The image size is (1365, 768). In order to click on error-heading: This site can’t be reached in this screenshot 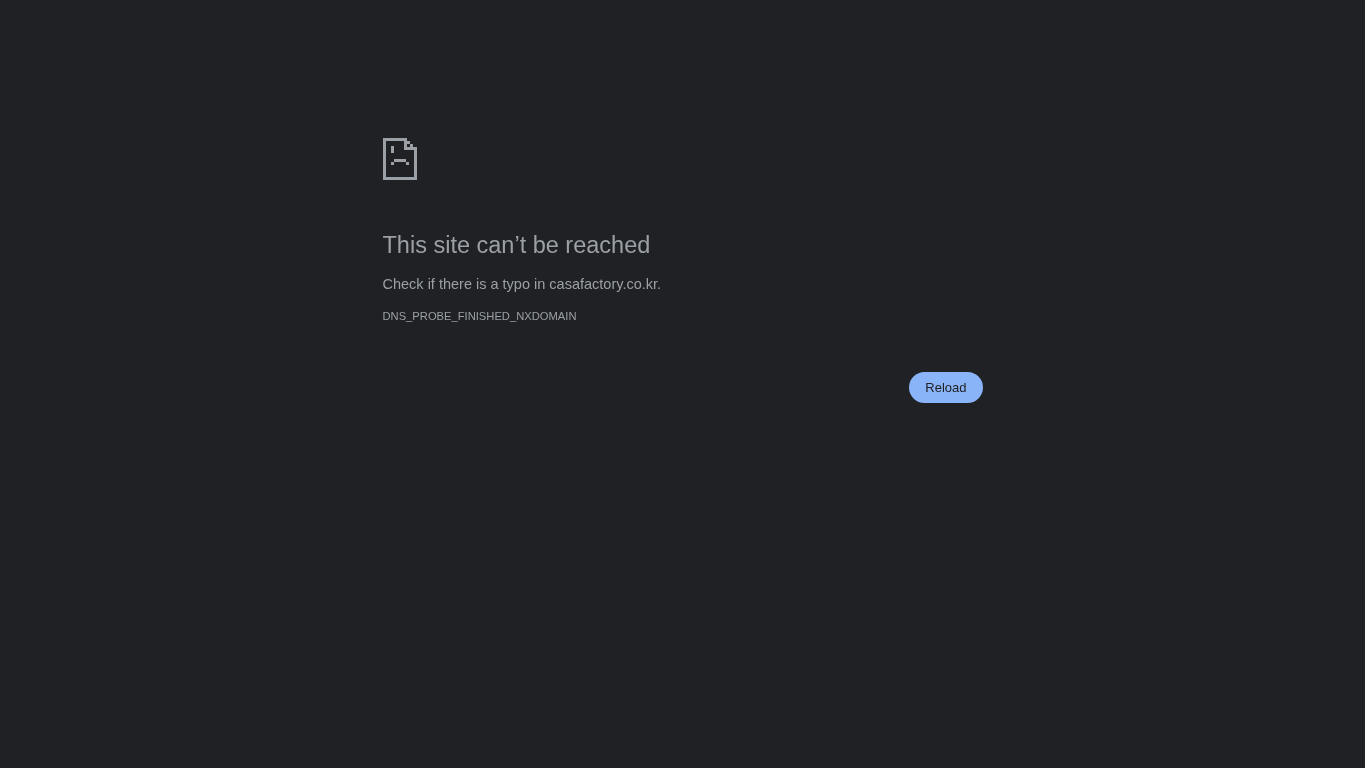, I will do `click(517, 245)`.